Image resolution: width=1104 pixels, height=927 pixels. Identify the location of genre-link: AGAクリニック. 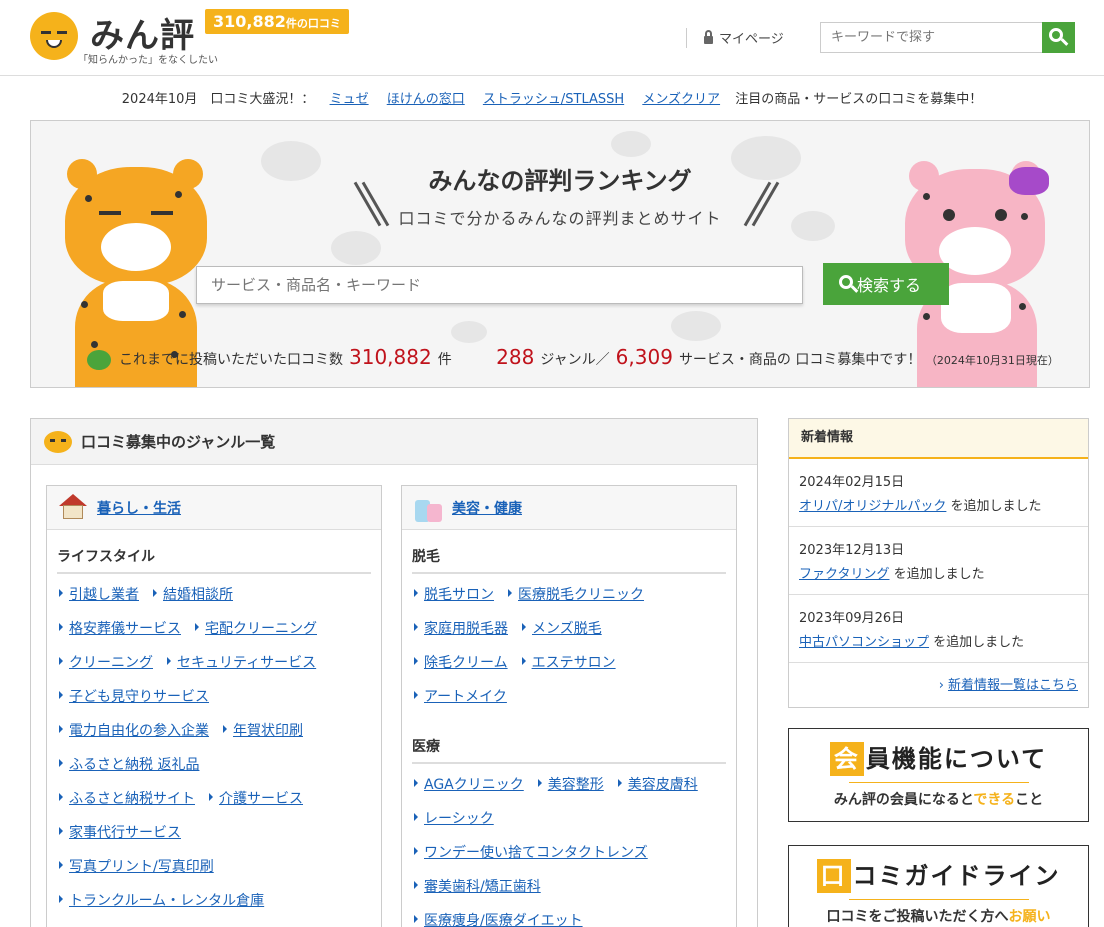
(469, 784).